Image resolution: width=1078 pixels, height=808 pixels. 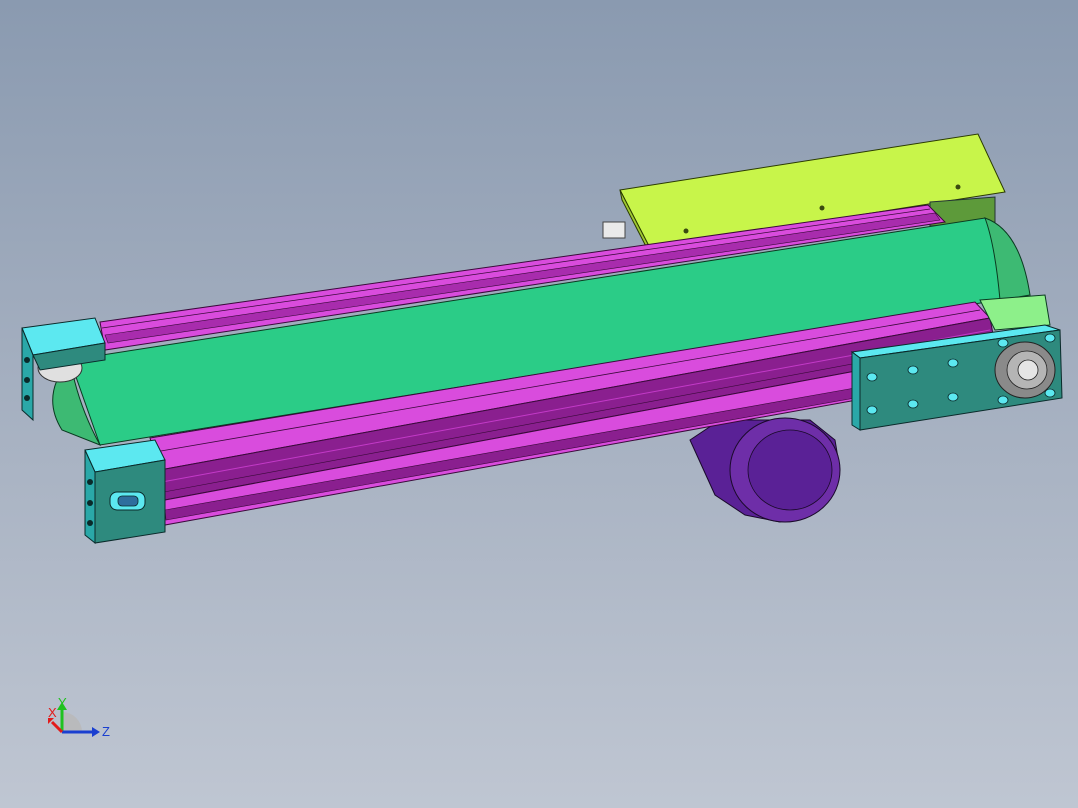 What do you see at coordinates (106, 731) in the screenshot?
I see `z-axis-label: Z` at bounding box center [106, 731].